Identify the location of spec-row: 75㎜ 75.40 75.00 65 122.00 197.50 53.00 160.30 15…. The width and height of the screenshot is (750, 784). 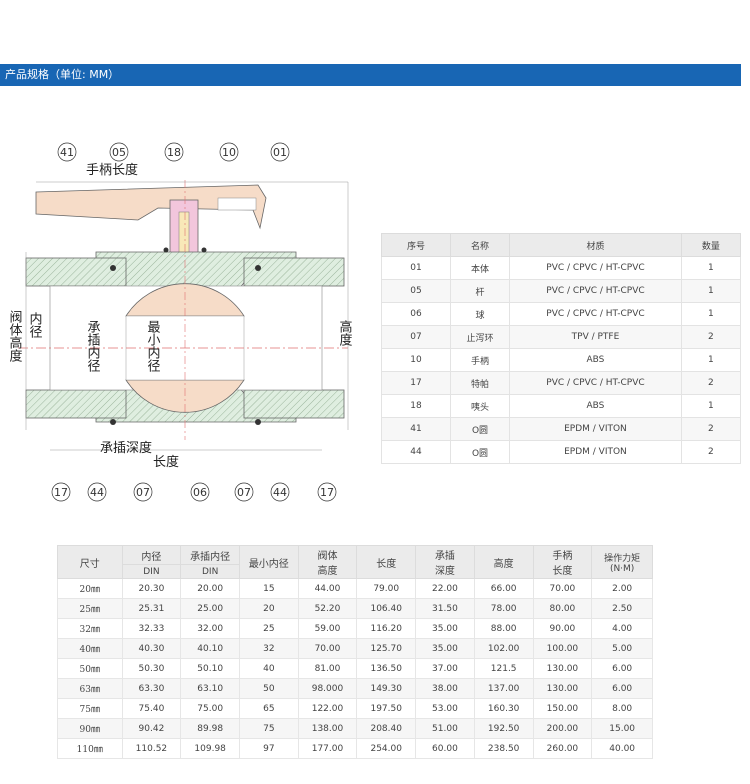
(355, 708).